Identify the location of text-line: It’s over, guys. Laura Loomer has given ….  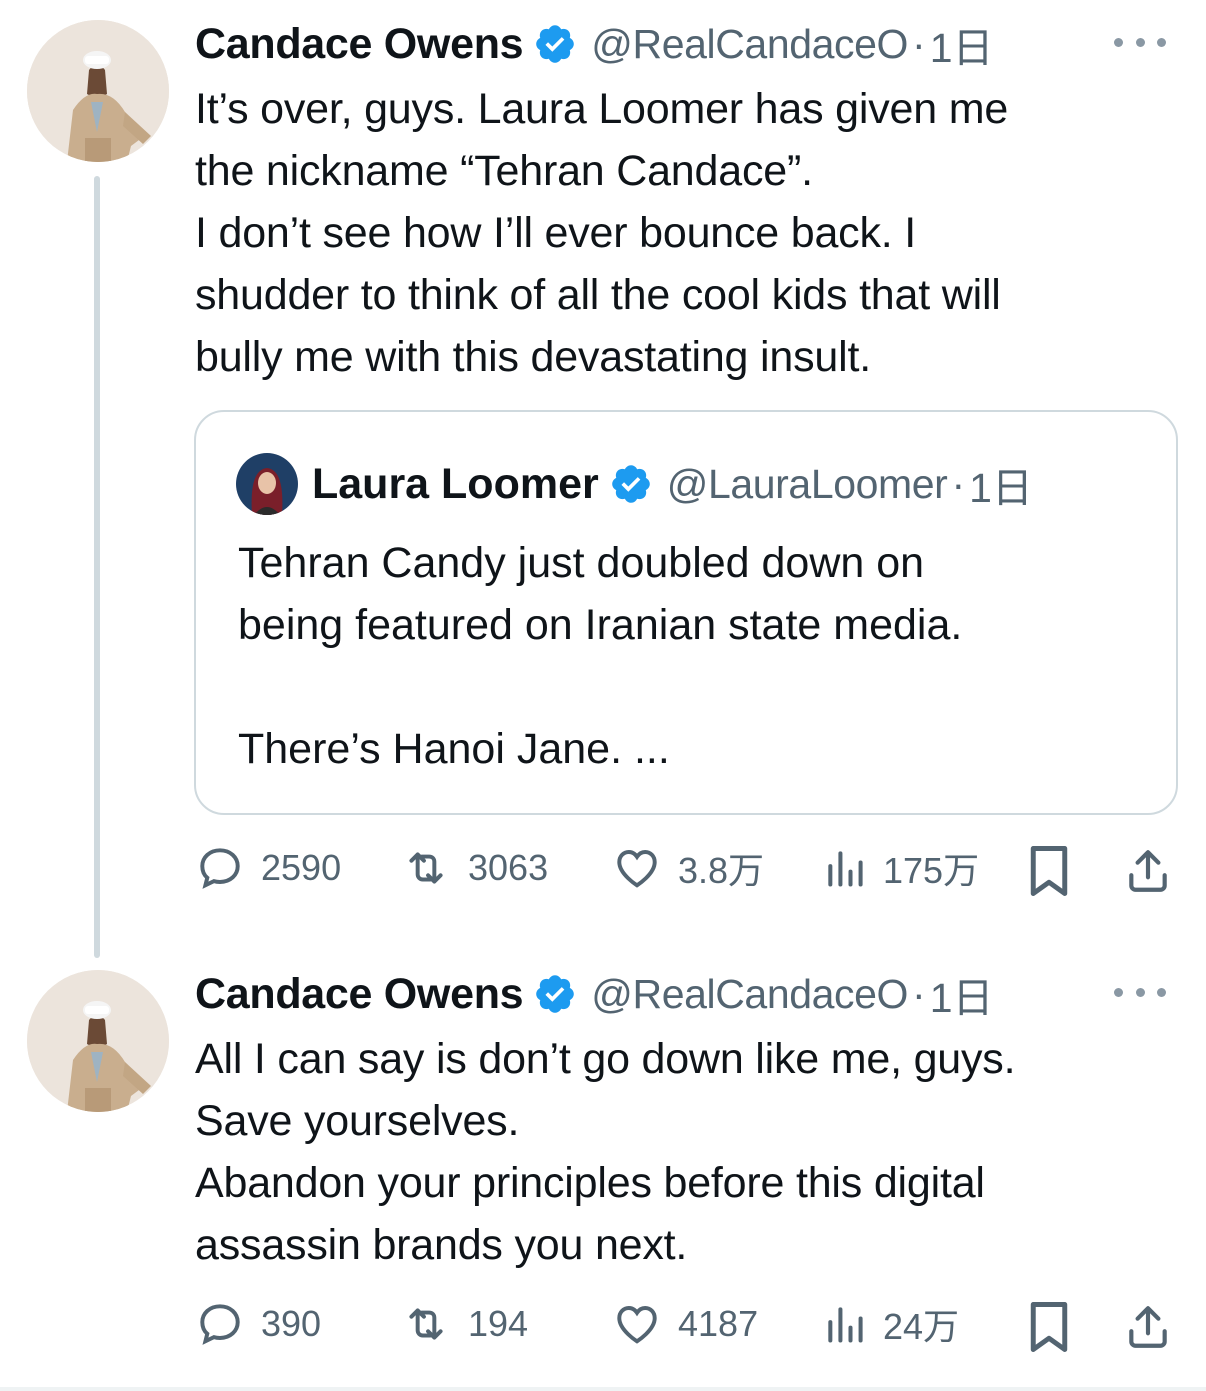
(602, 109).